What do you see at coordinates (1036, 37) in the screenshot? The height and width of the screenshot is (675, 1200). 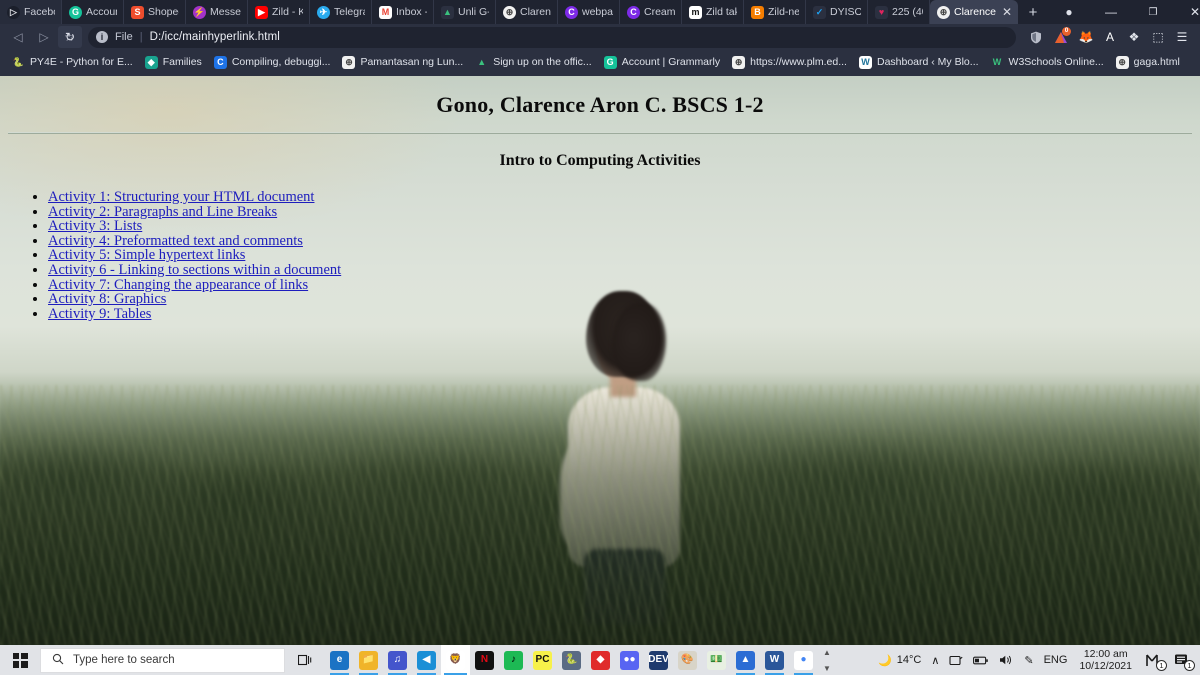 I see `brave-shield-icon` at bounding box center [1036, 37].